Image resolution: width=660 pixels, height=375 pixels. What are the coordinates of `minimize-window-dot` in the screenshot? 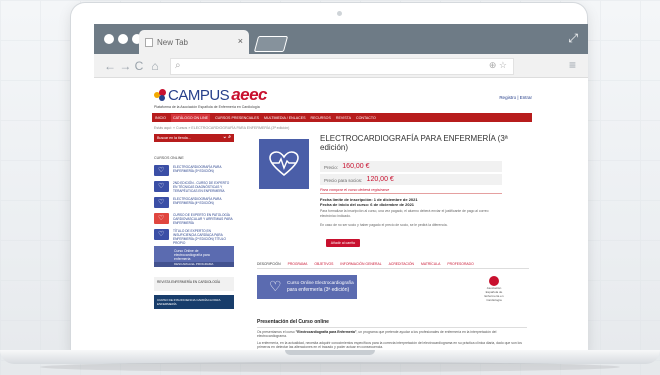 It's located at (123, 39).